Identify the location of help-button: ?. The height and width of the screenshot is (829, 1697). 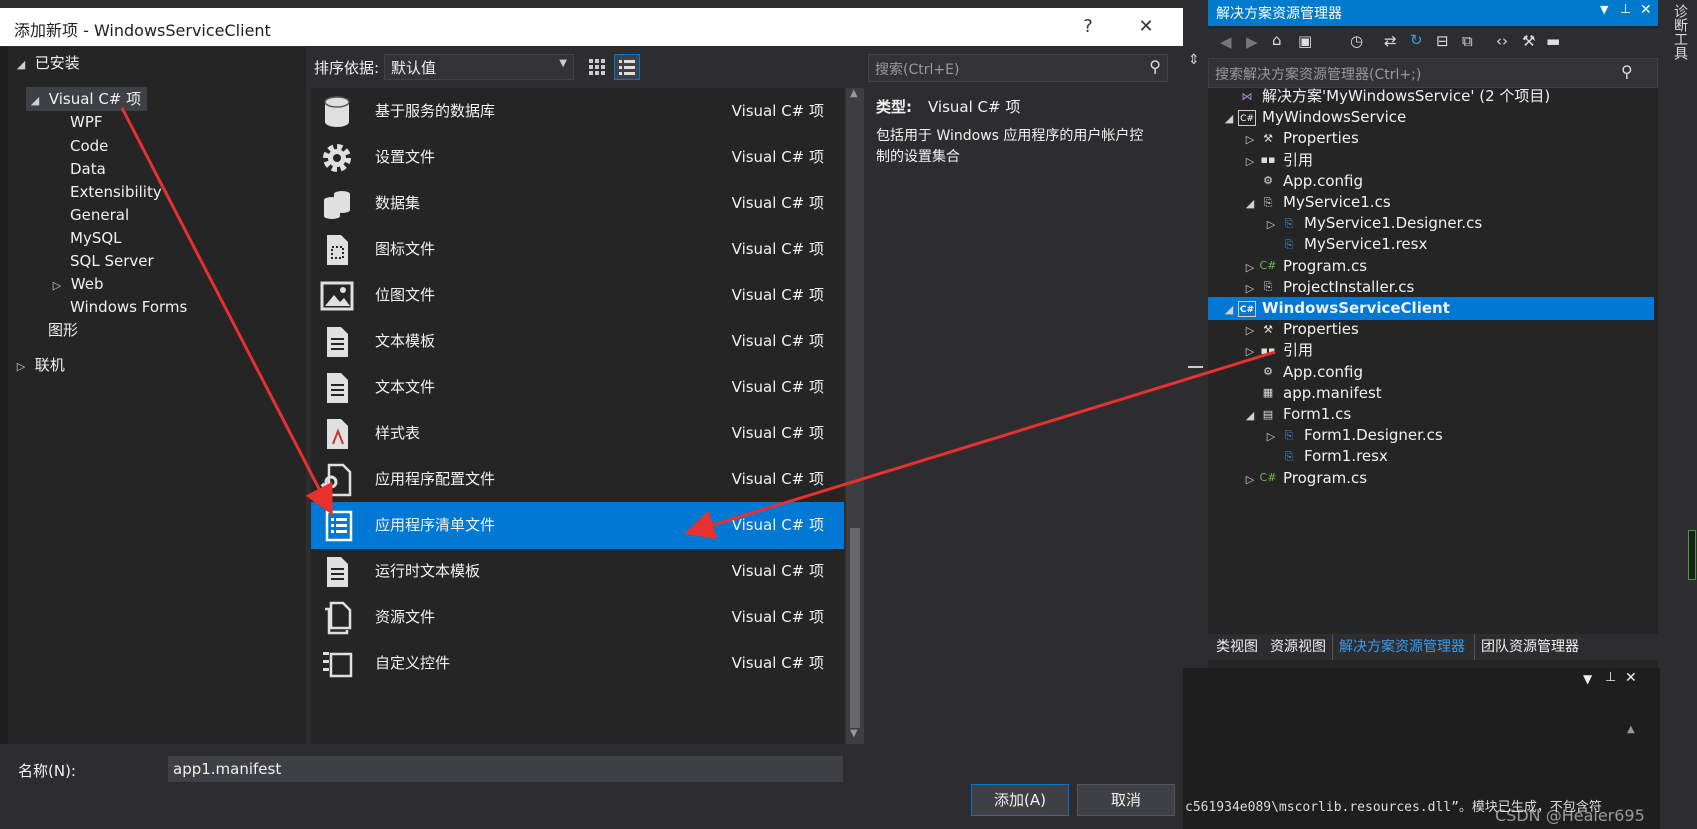
(1088, 27).